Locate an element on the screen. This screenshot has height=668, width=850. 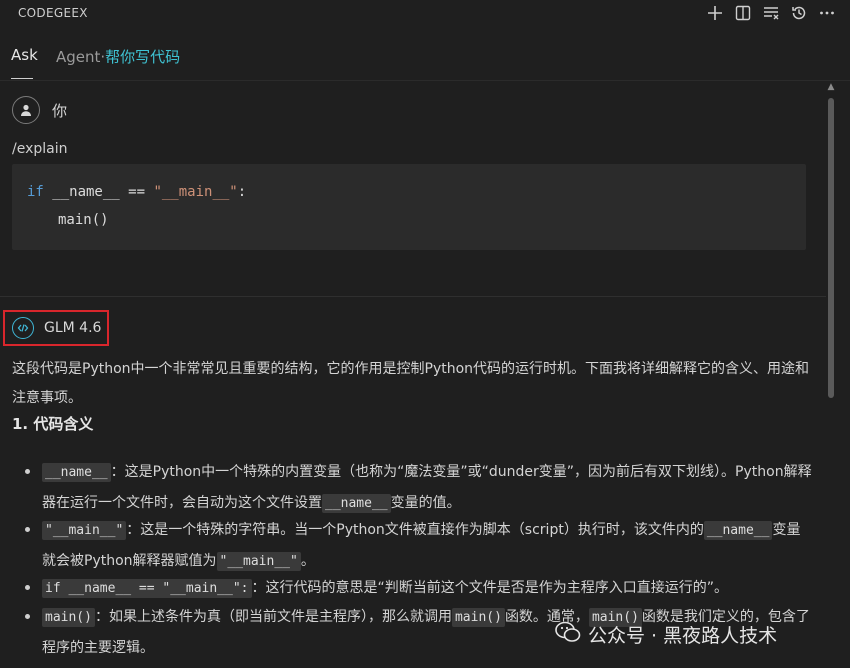
scrollbar: ▲ is located at coordinates (831, 375).